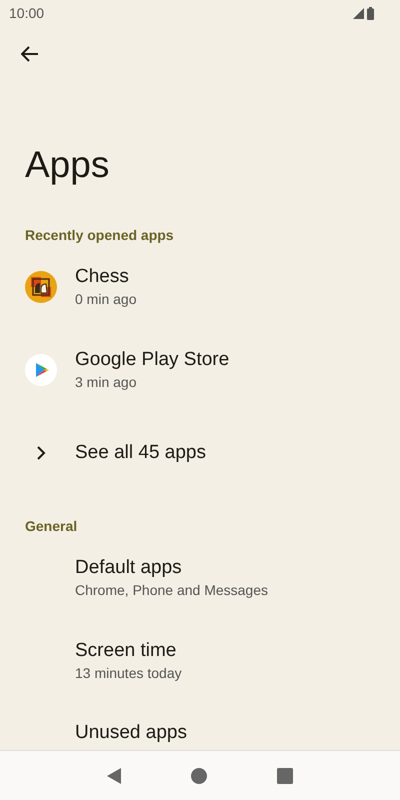 This screenshot has width=400, height=800. I want to click on chess-app-icon, so click(41, 286).